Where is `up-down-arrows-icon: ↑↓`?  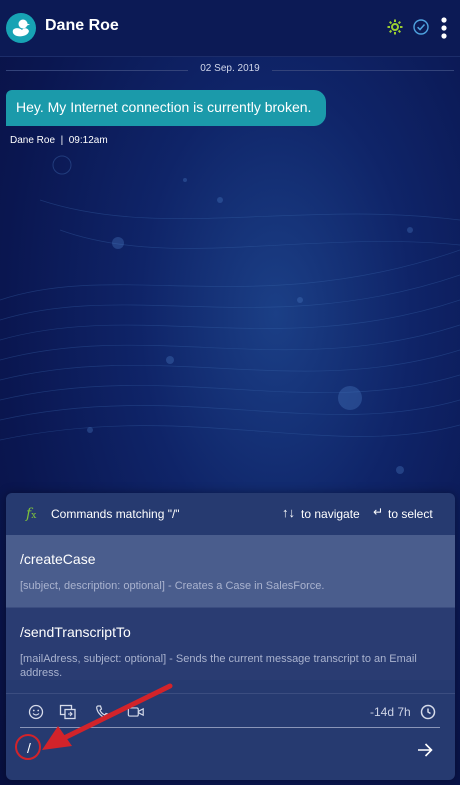 up-down-arrows-icon: ↑↓ is located at coordinates (288, 512).